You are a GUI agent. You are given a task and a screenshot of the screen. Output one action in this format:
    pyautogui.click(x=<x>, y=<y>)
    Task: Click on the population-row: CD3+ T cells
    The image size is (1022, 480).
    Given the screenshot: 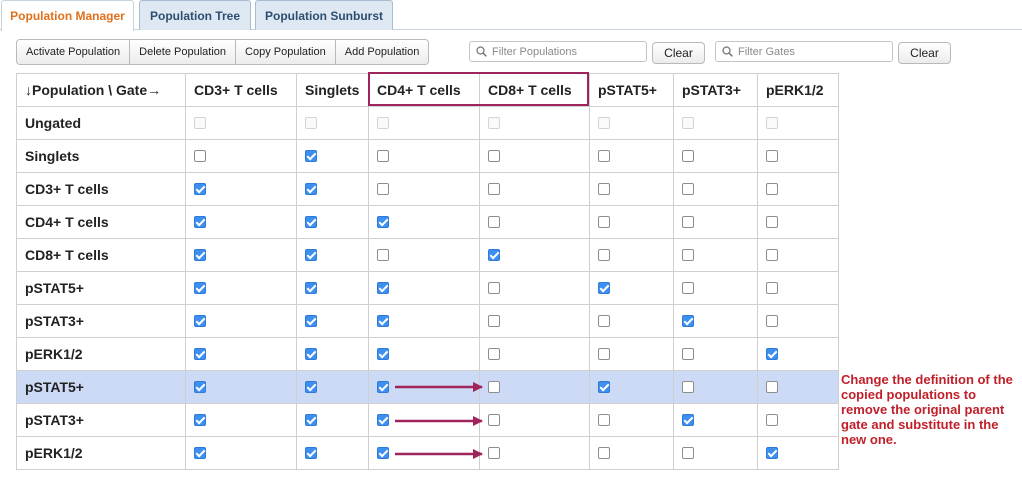 What is the action you would take?
    pyautogui.click(x=427, y=189)
    